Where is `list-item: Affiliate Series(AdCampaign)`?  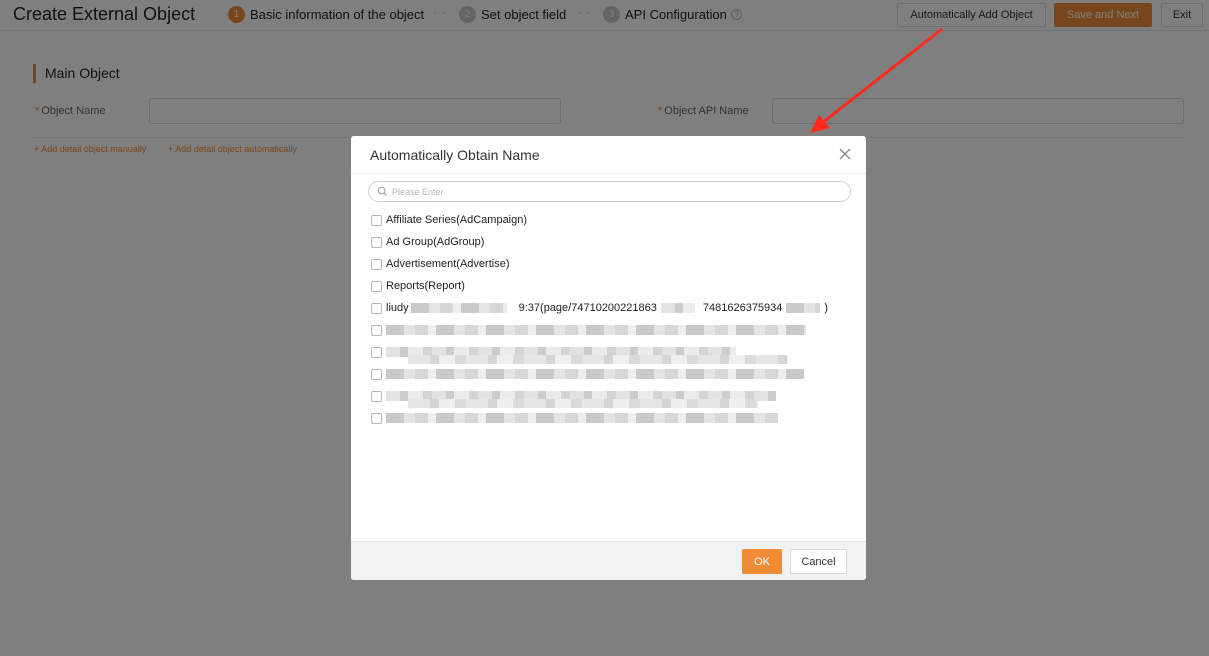
list-item: Affiliate Series(AdCampaign) is located at coordinates (449, 220).